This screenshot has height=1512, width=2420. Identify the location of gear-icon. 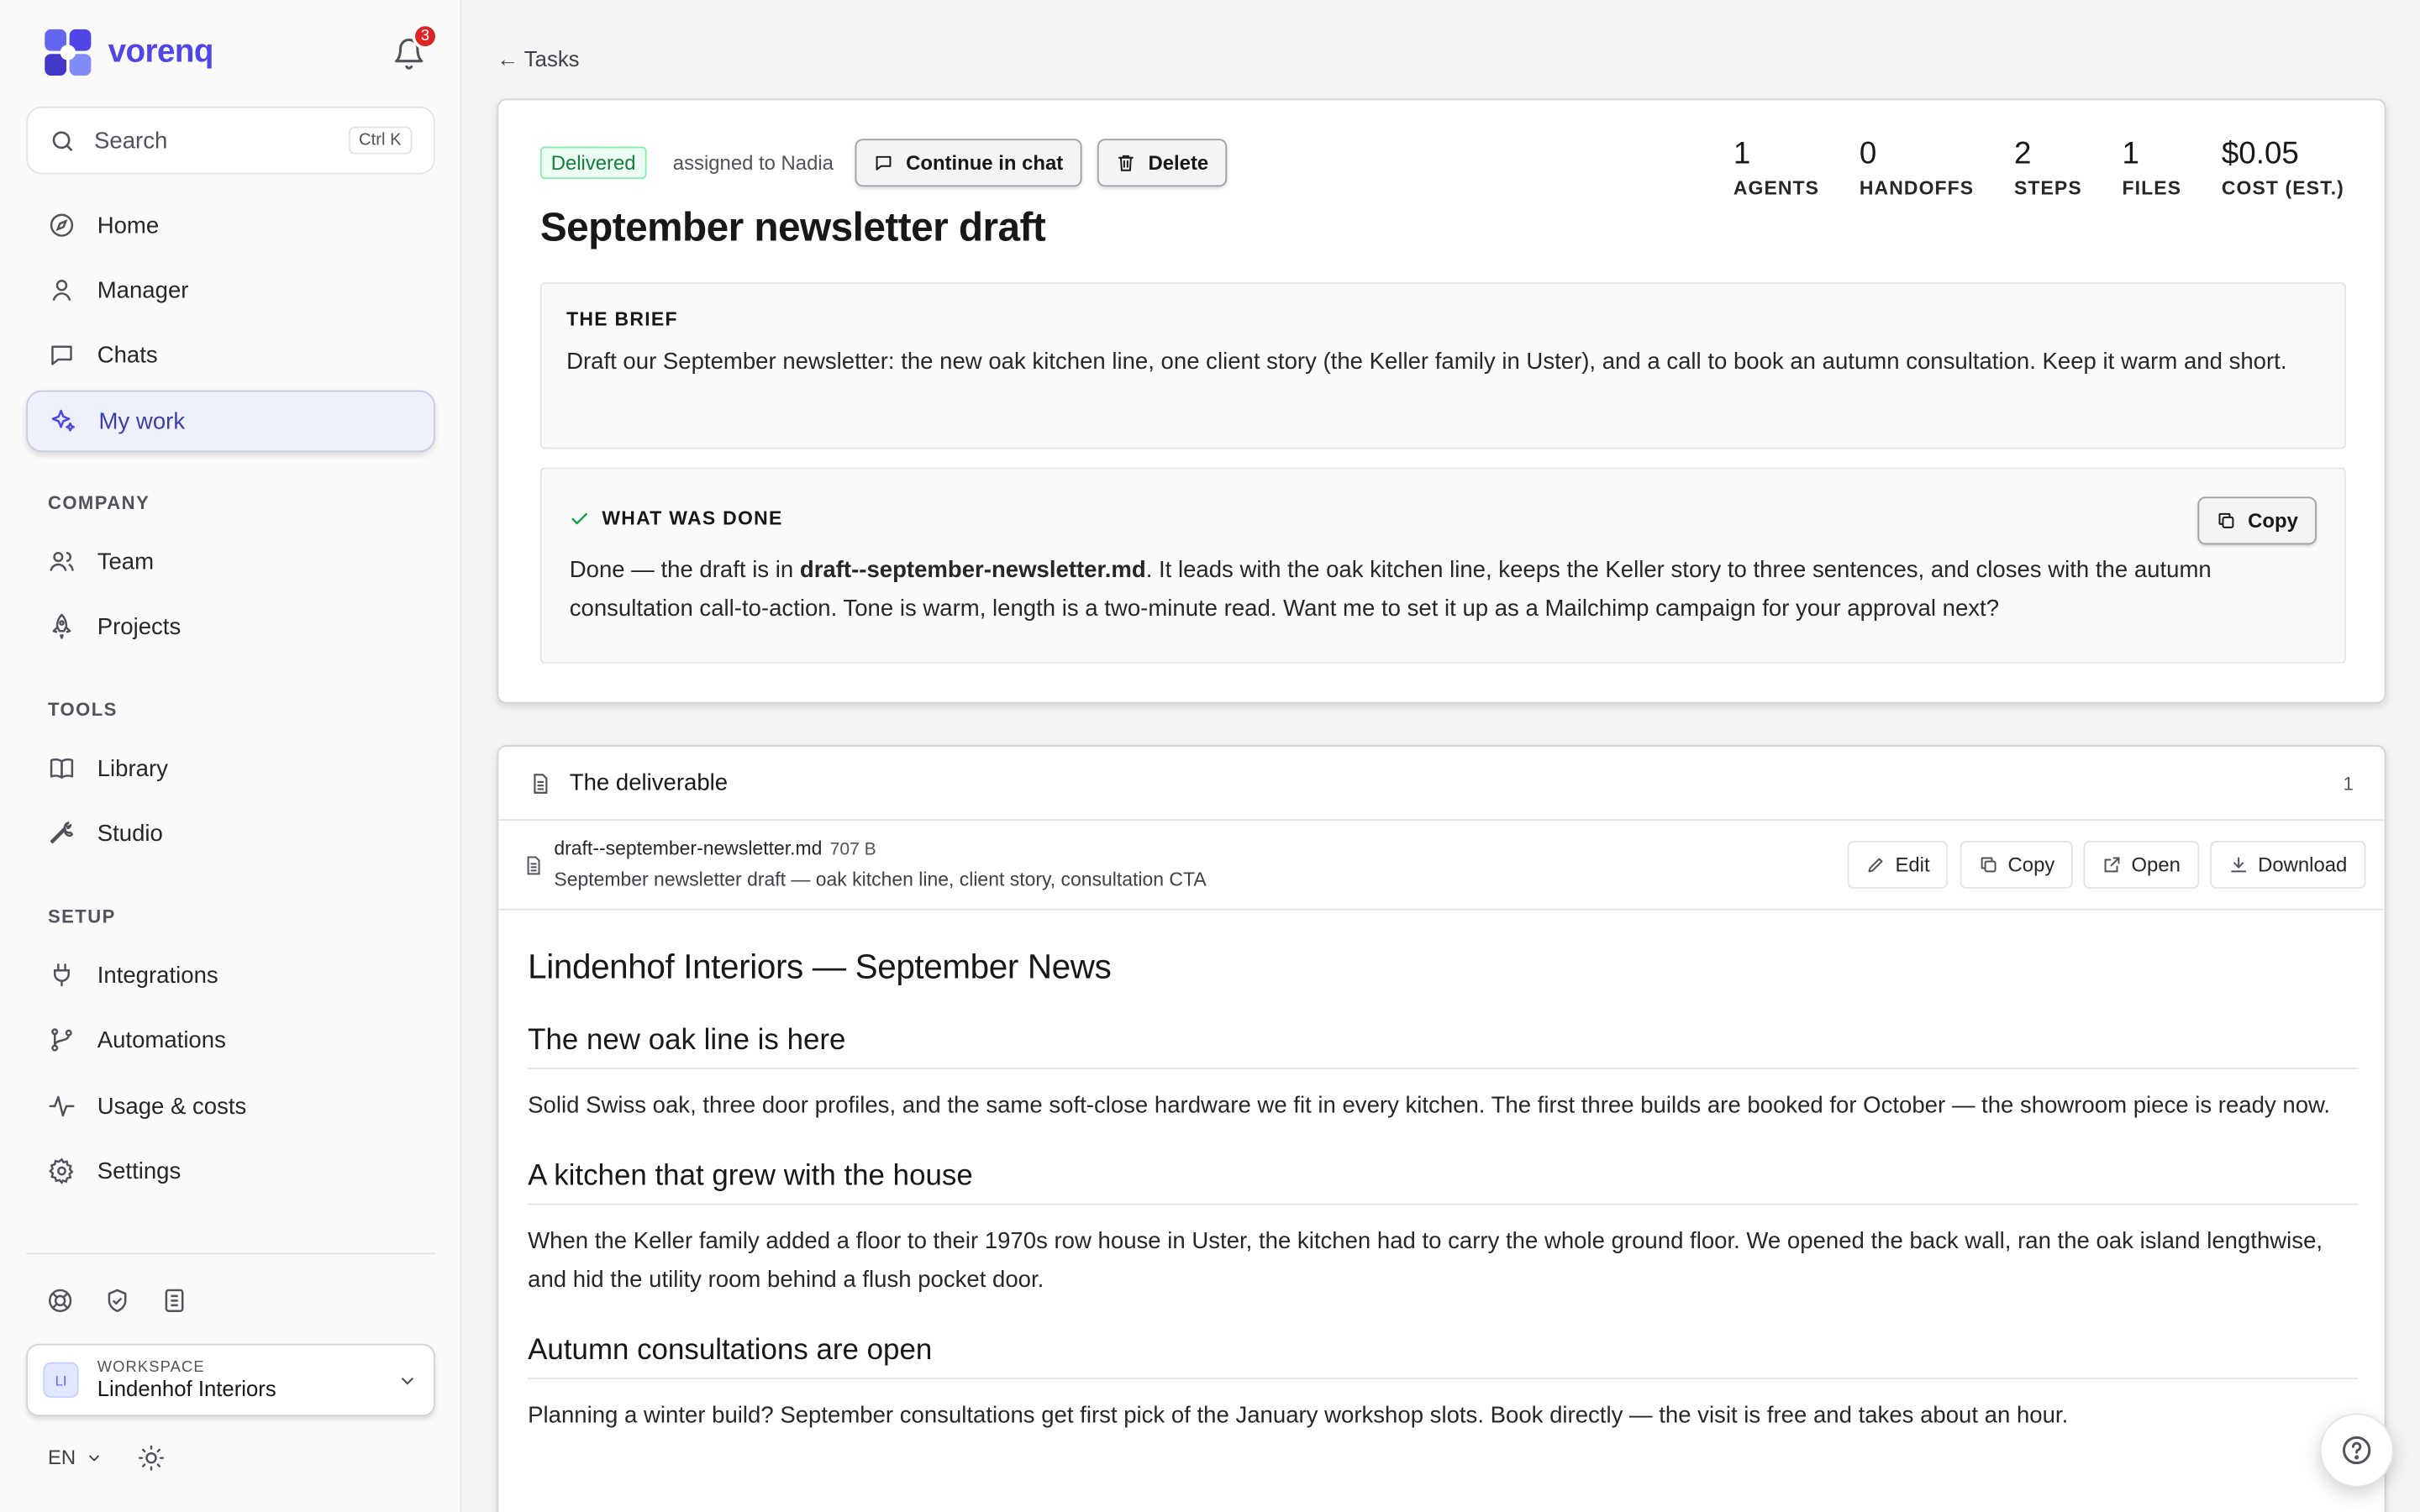
(62, 1171).